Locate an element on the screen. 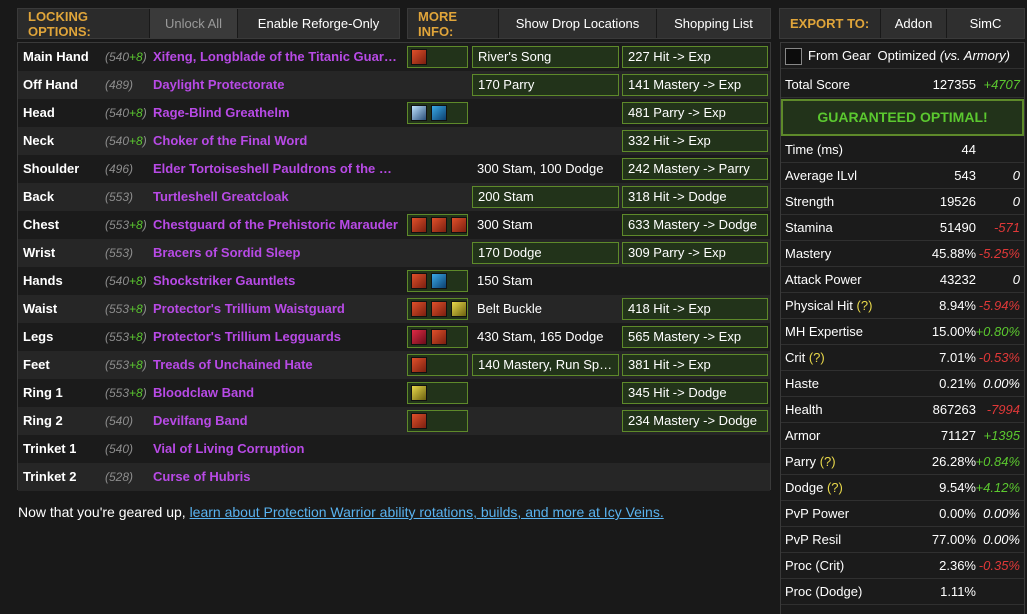  slot-label: Feet is located at coordinates (36, 364).